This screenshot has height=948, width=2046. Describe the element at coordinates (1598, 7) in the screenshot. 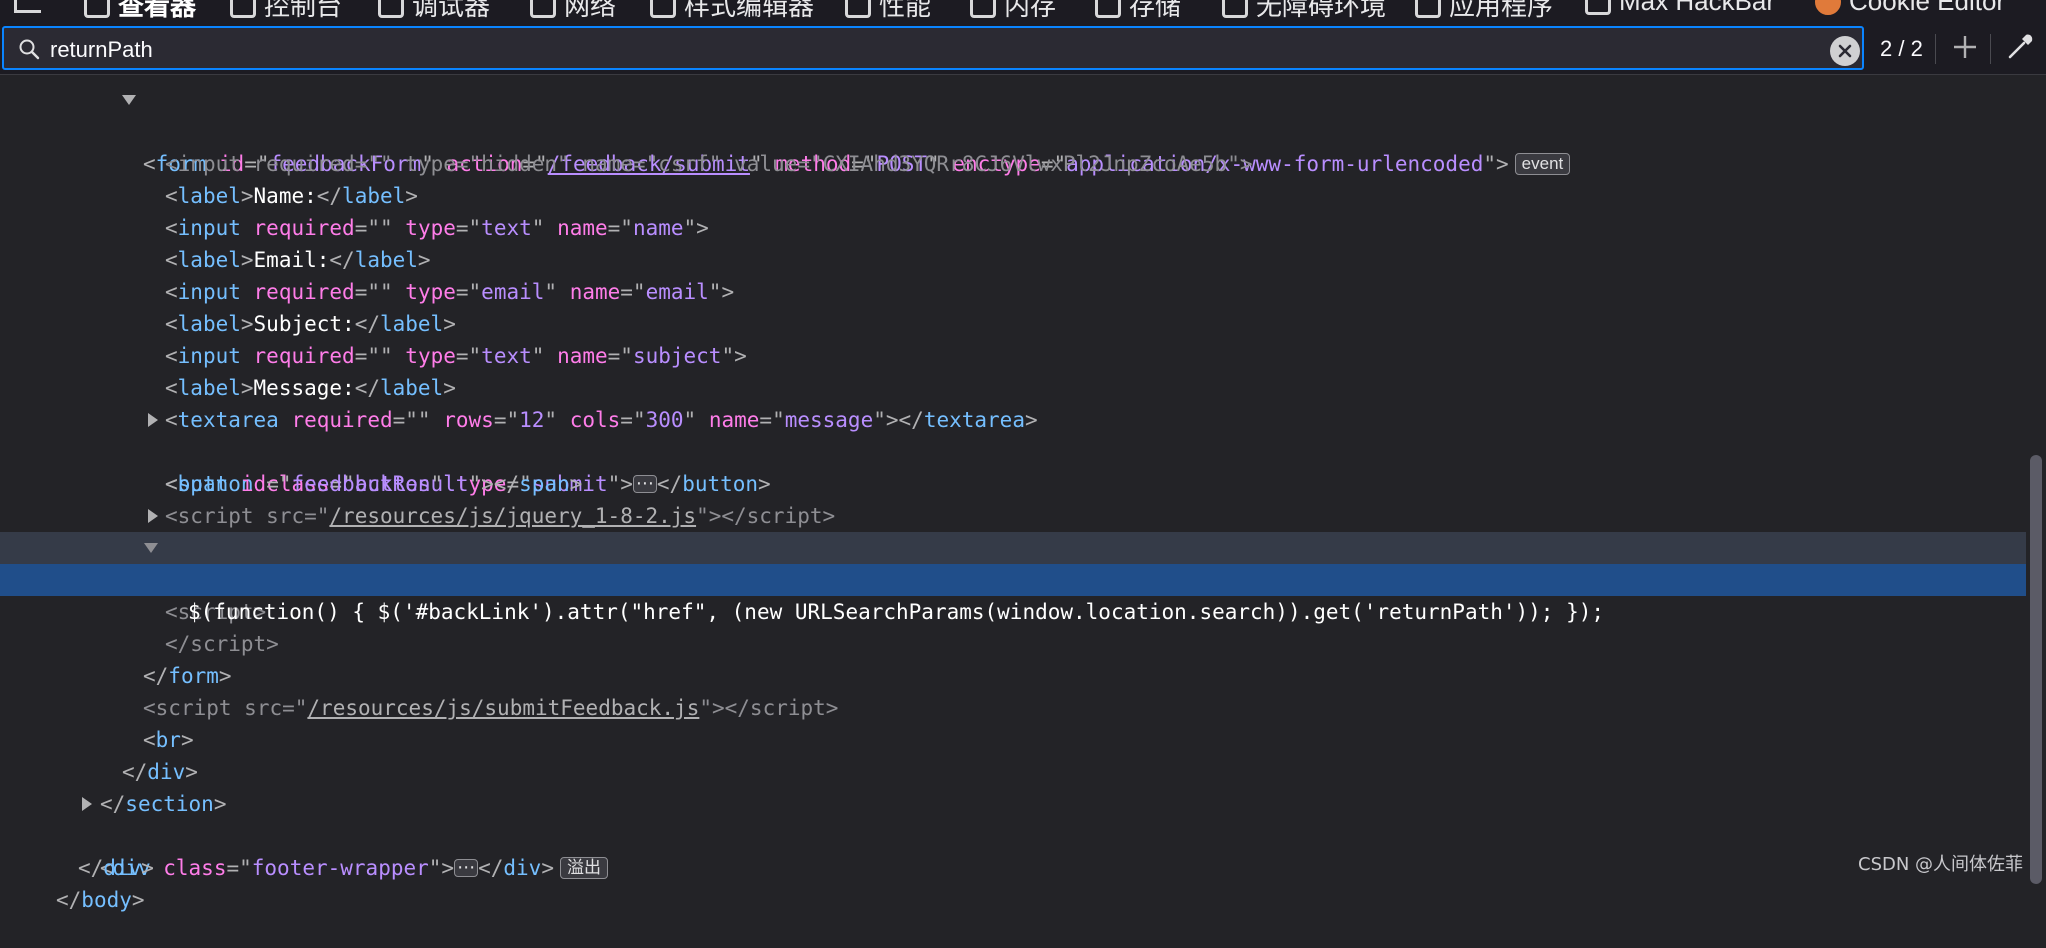

I see `hackbar-icon` at that location.